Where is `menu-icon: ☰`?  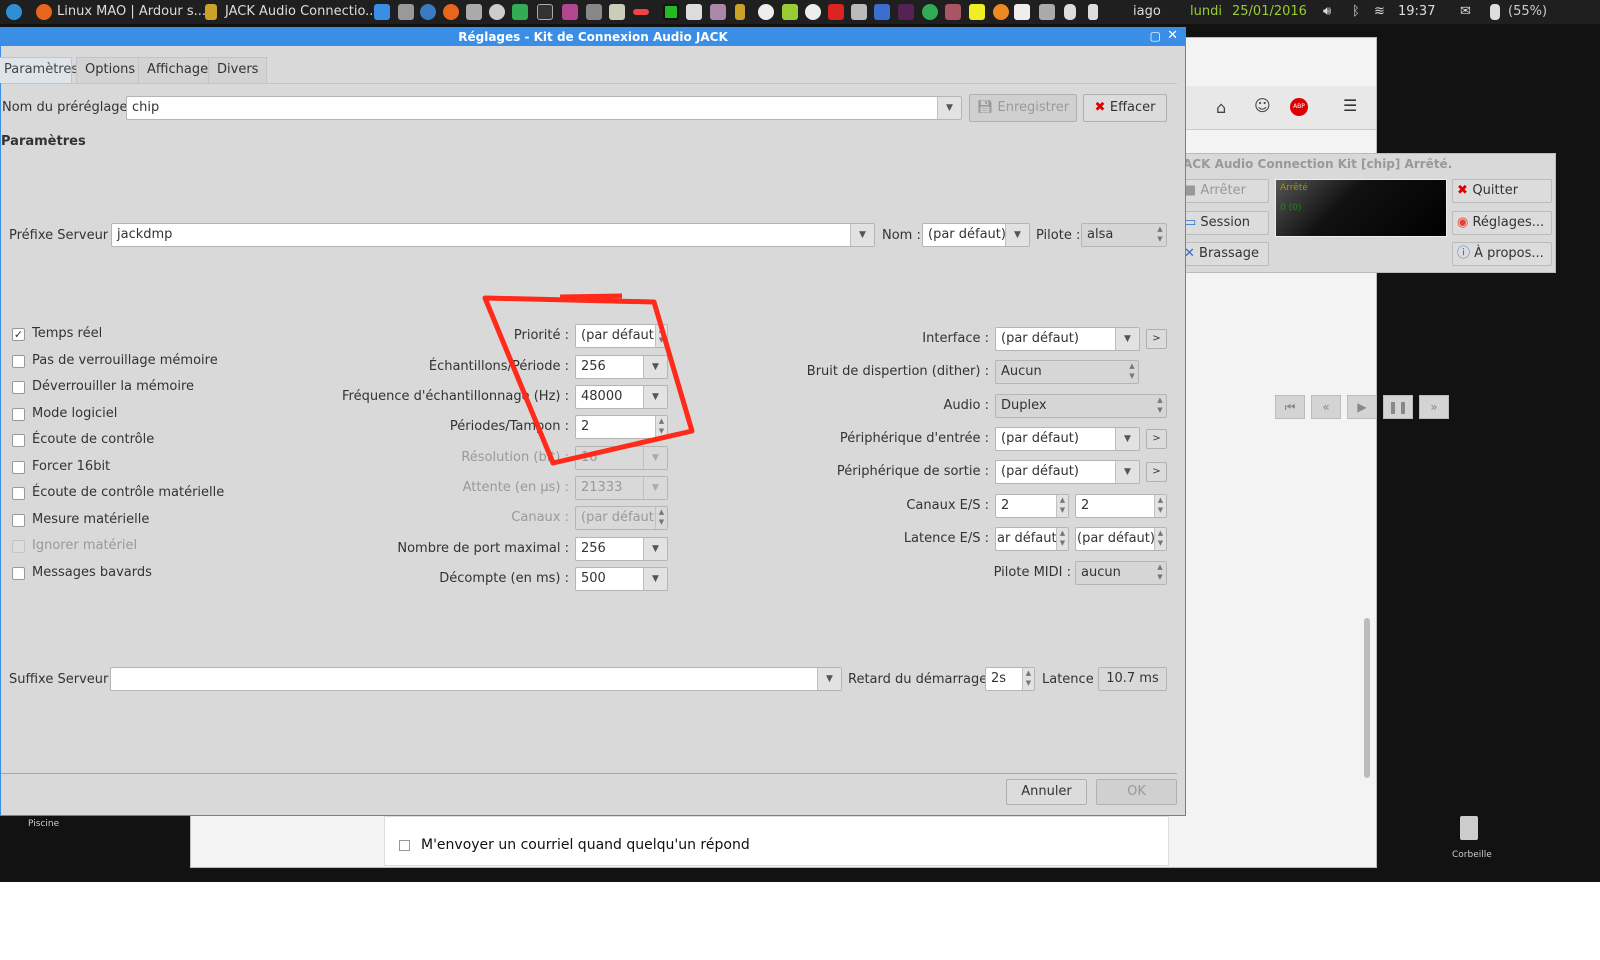
menu-icon: ☰ is located at coordinates (1350, 105).